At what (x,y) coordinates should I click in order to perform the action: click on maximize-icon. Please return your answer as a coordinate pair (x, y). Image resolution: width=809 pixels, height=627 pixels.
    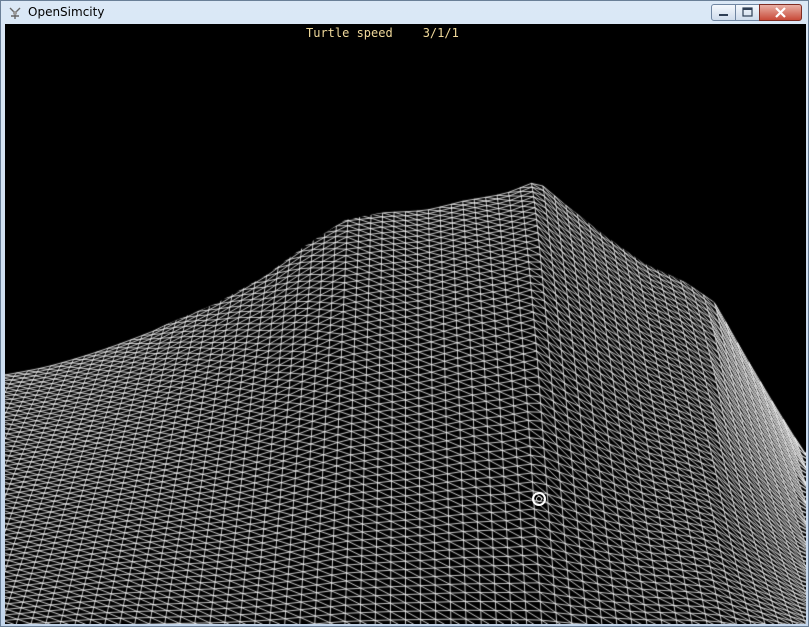
    Looking at the image, I should click on (747, 12).